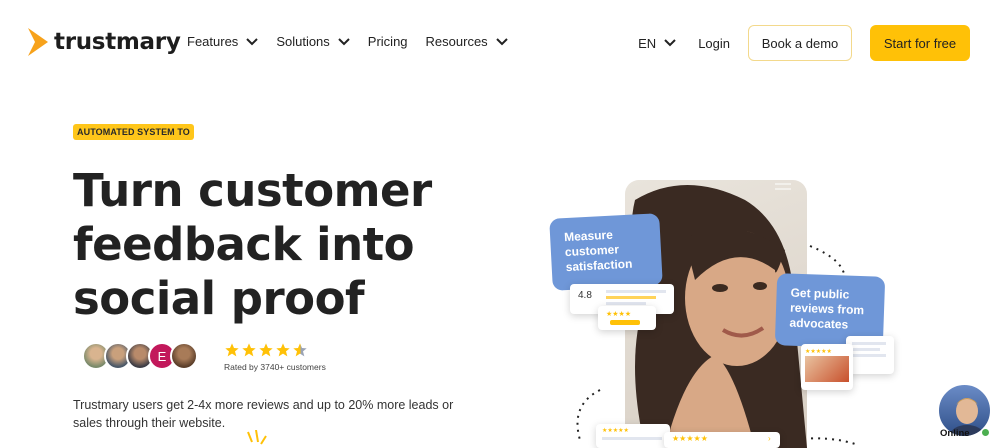 The height and width of the screenshot is (448, 1000). Describe the element at coordinates (827, 367) in the screenshot. I see `review-with-photo-card: ★★★★★` at that location.